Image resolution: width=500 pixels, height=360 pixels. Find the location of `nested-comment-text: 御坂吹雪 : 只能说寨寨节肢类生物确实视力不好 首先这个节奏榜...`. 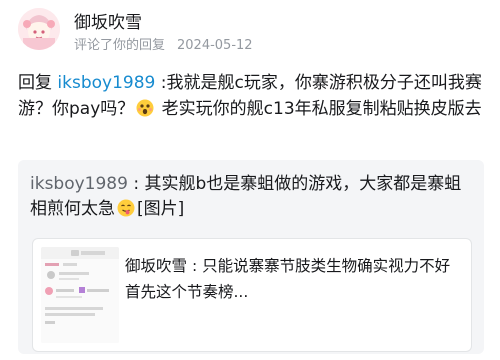

nested-comment-text: 御坂吹雪 : 只能说寨寨节肢类生物确实视力不好 首先这个节奏榜... is located at coordinates (292, 279).